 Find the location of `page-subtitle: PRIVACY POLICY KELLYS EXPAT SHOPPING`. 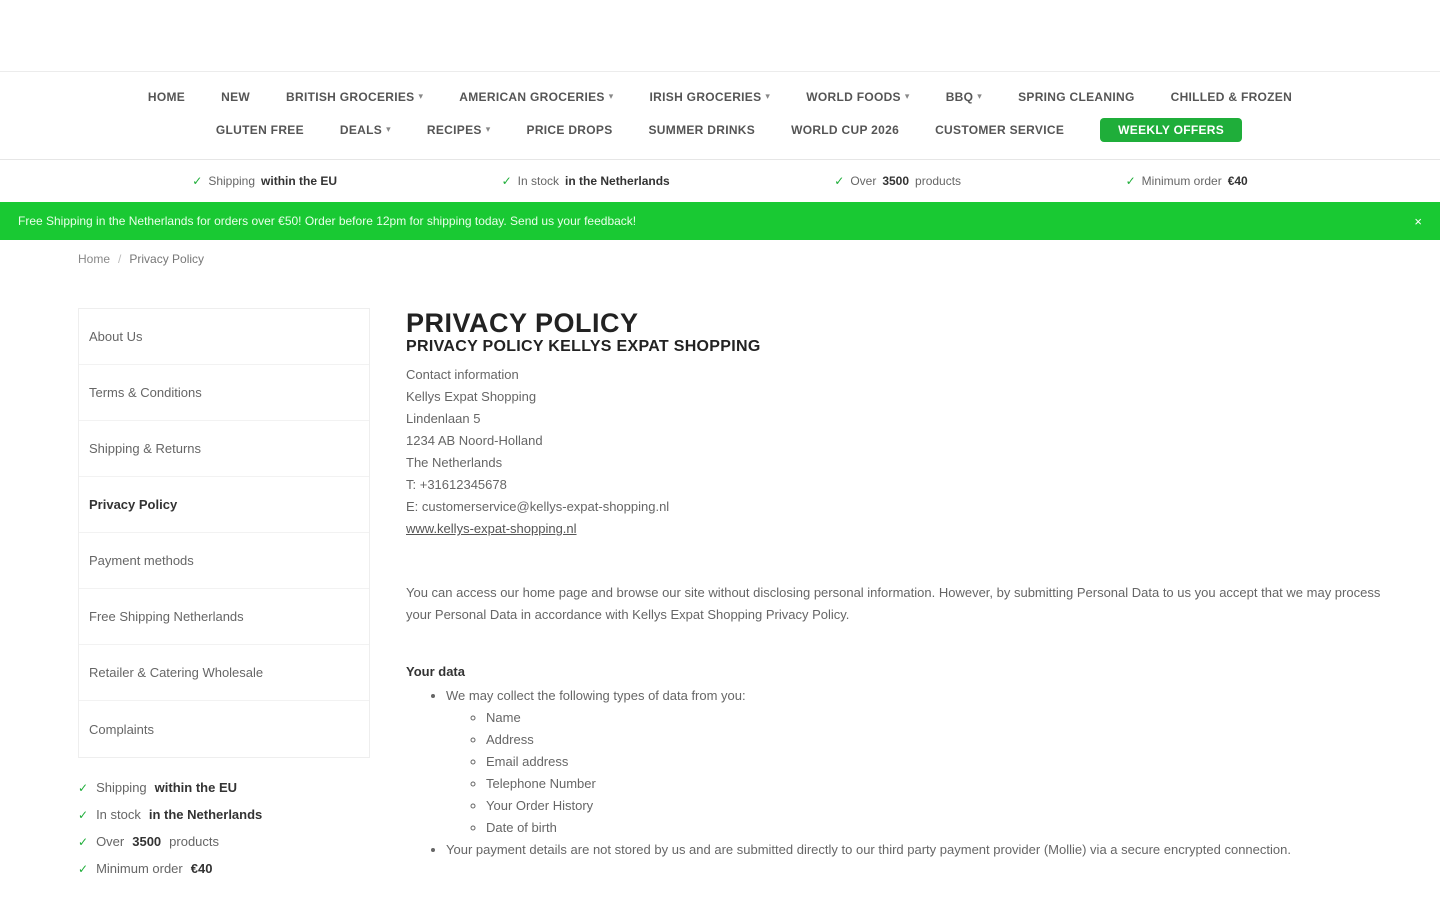

page-subtitle: PRIVACY POLICY KELLYS EXPAT SHOPPING is located at coordinates (583, 346).